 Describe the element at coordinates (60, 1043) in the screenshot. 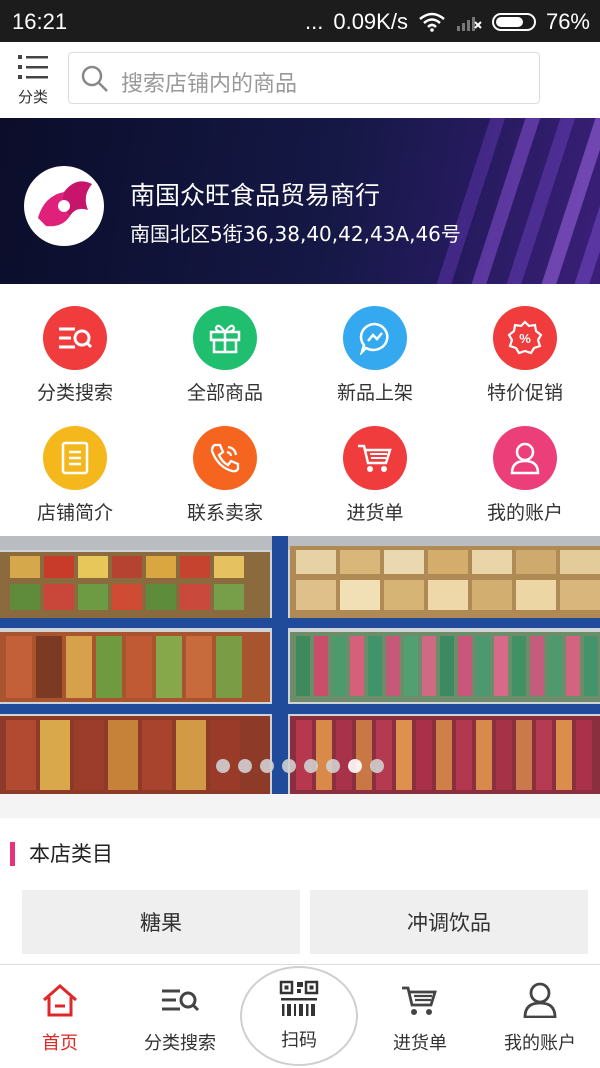

I see `tab-label: 首页` at that location.